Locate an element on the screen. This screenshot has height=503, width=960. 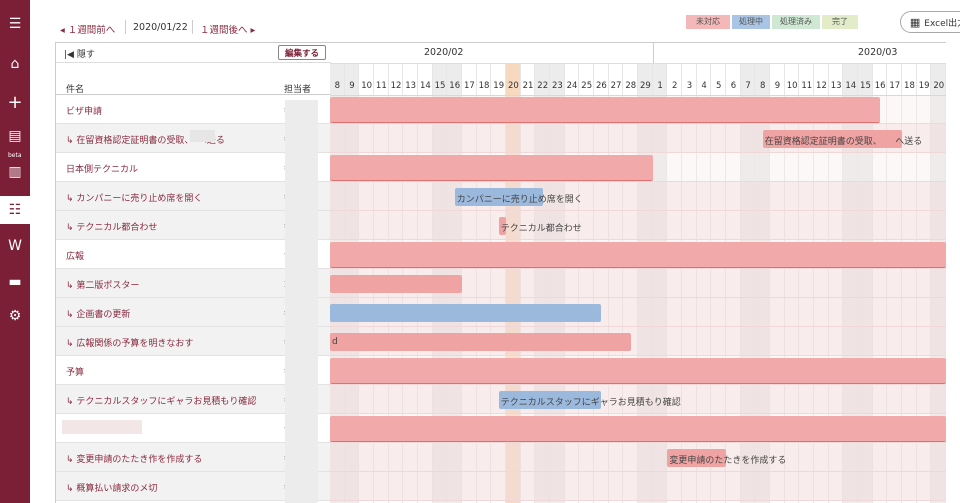
panel-toolbar: |◀ 隠す 編集する is located at coordinates (193, 53).